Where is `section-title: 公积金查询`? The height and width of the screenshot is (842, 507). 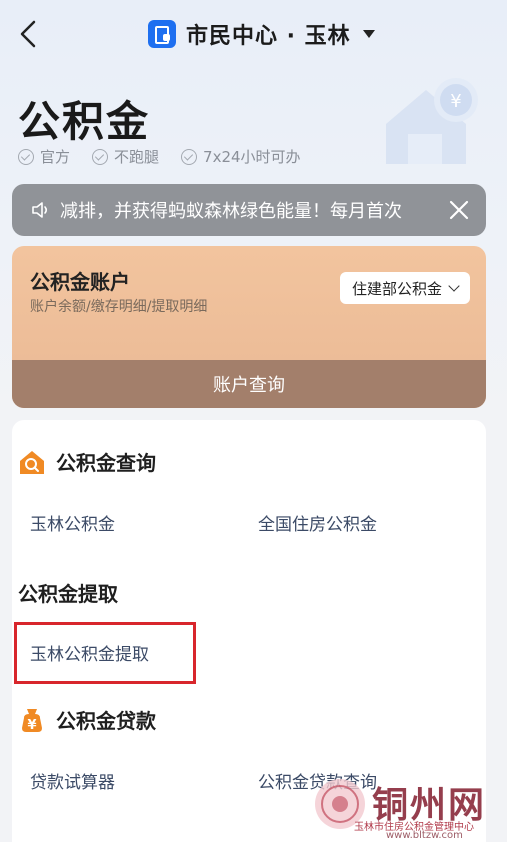
section-title: 公积金查询 is located at coordinates (106, 463).